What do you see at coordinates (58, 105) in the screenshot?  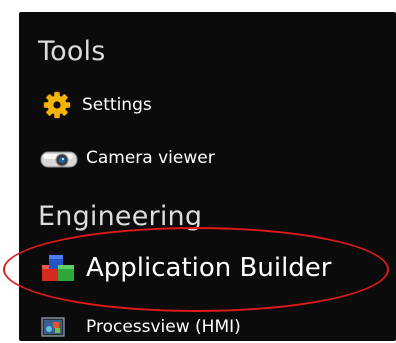 I see `gear-icon` at bounding box center [58, 105].